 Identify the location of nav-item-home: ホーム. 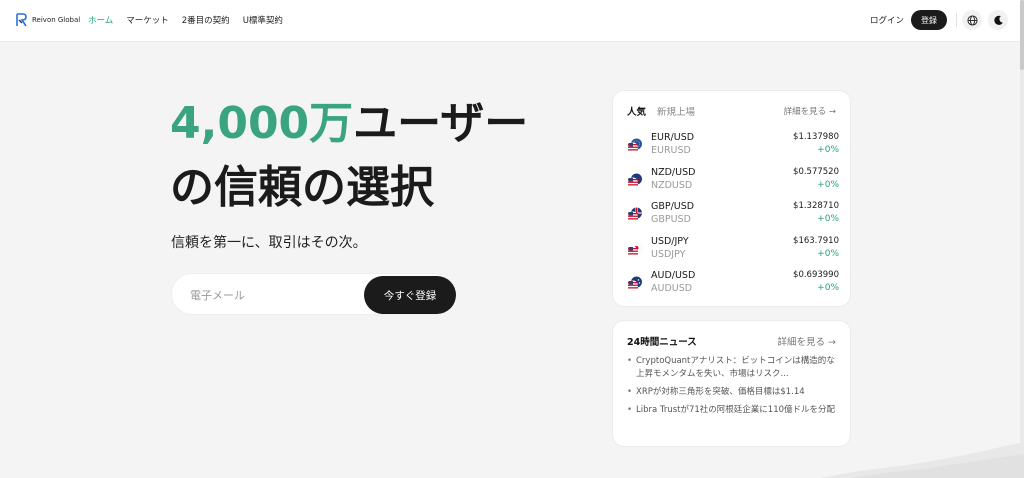
(100, 20).